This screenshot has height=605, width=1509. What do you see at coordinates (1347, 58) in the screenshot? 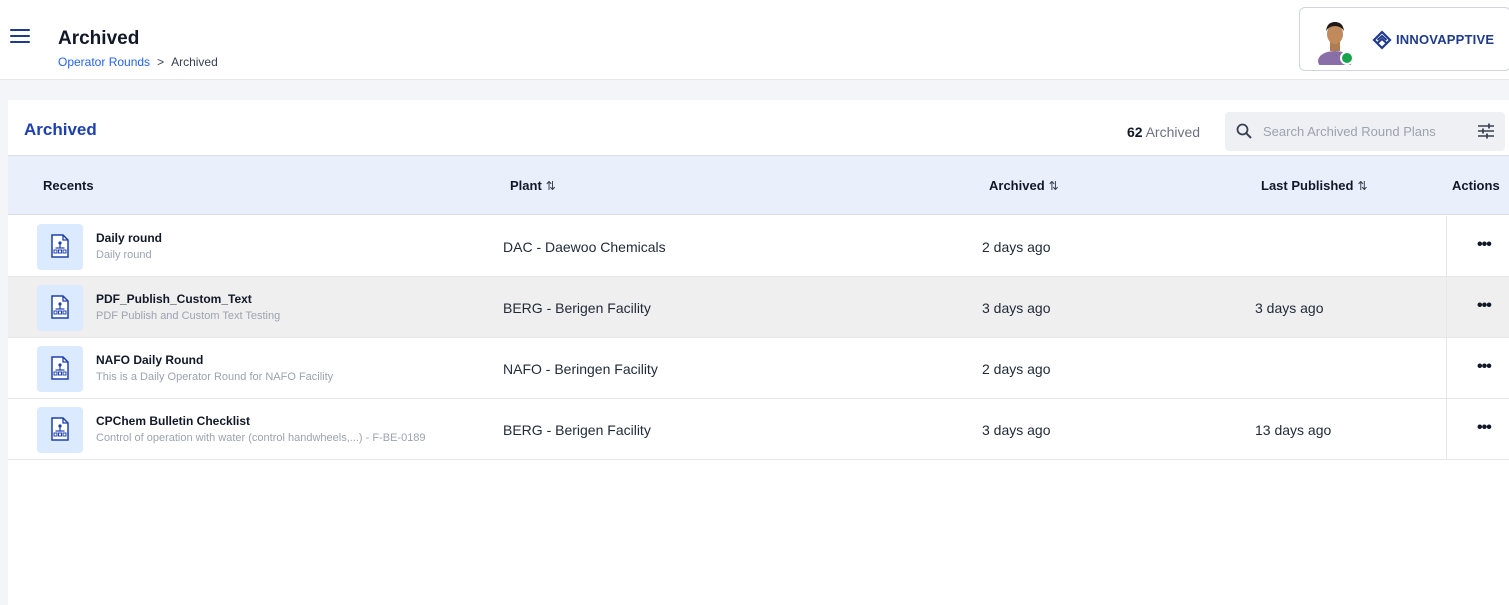
I see `online-status-dot` at bounding box center [1347, 58].